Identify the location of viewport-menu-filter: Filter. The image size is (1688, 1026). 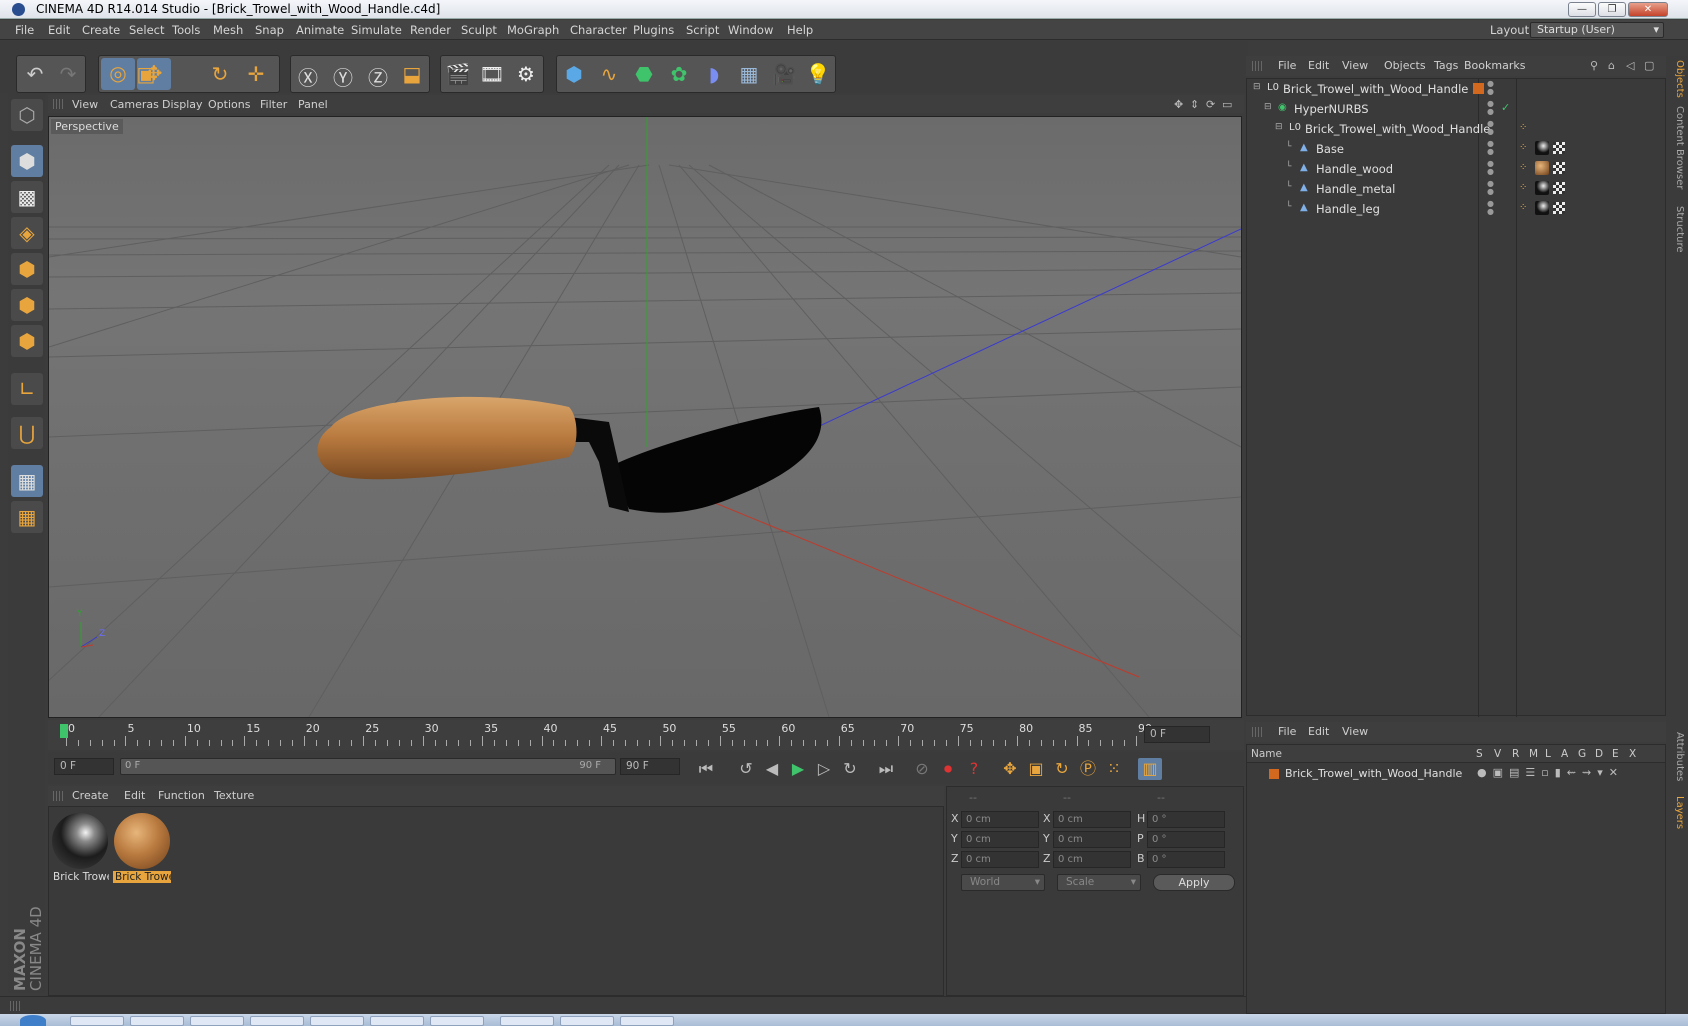
(273, 104).